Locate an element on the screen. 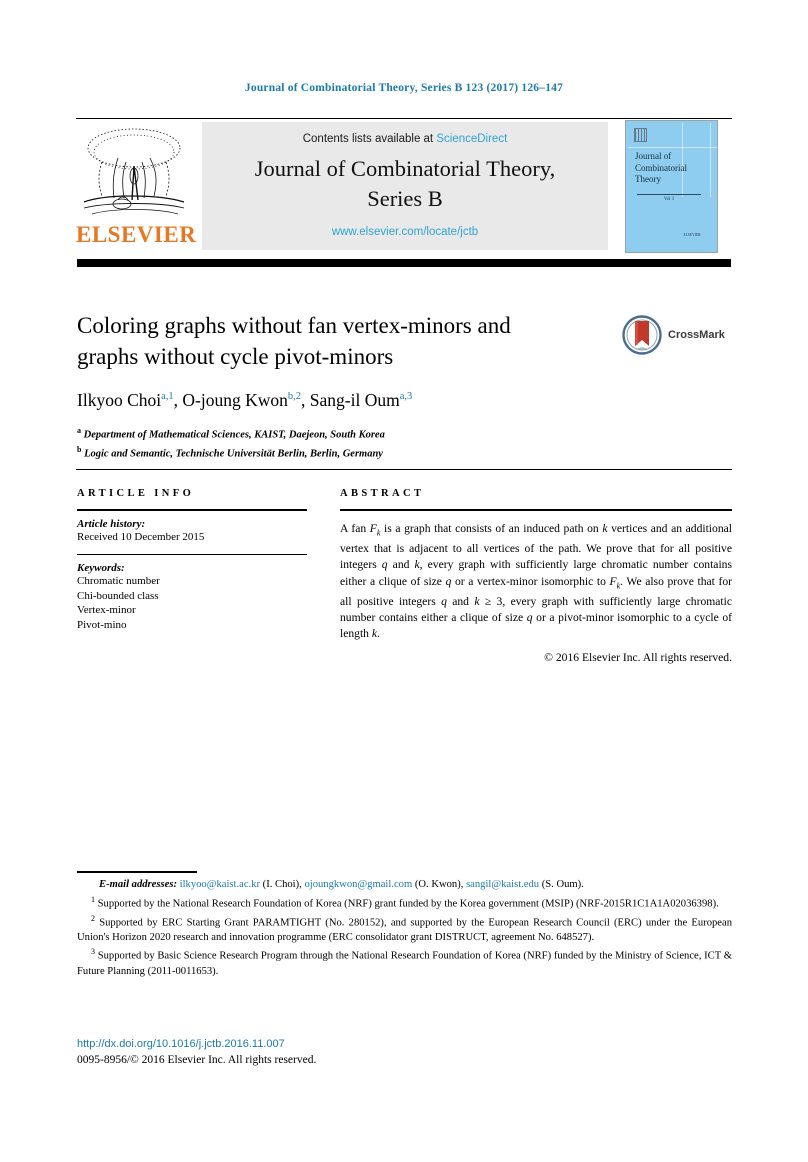 This screenshot has height=1162, width=808. cover-title-line3: Theory is located at coordinates (648, 179).